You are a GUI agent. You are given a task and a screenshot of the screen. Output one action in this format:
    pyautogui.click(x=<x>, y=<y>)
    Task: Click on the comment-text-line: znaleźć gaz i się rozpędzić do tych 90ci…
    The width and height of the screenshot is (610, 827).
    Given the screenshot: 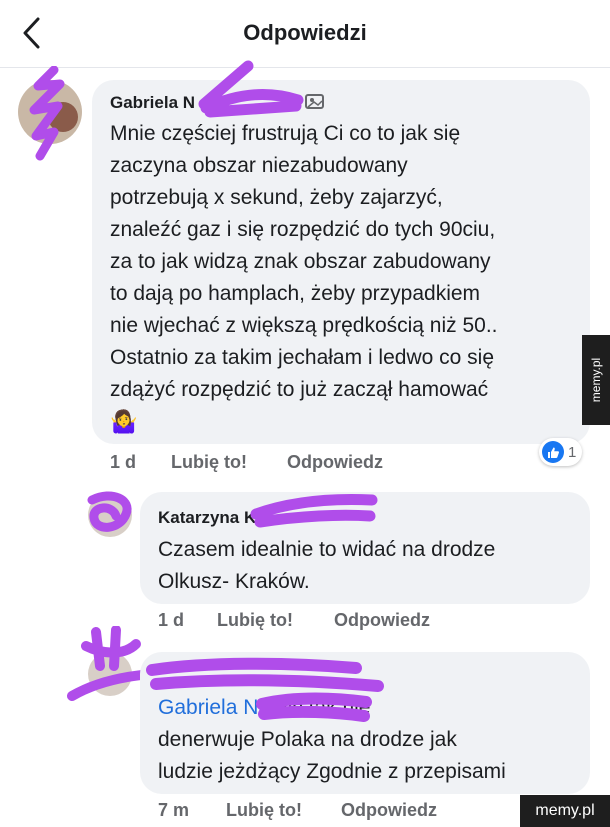 What is the action you would take?
    pyautogui.click(x=303, y=229)
    